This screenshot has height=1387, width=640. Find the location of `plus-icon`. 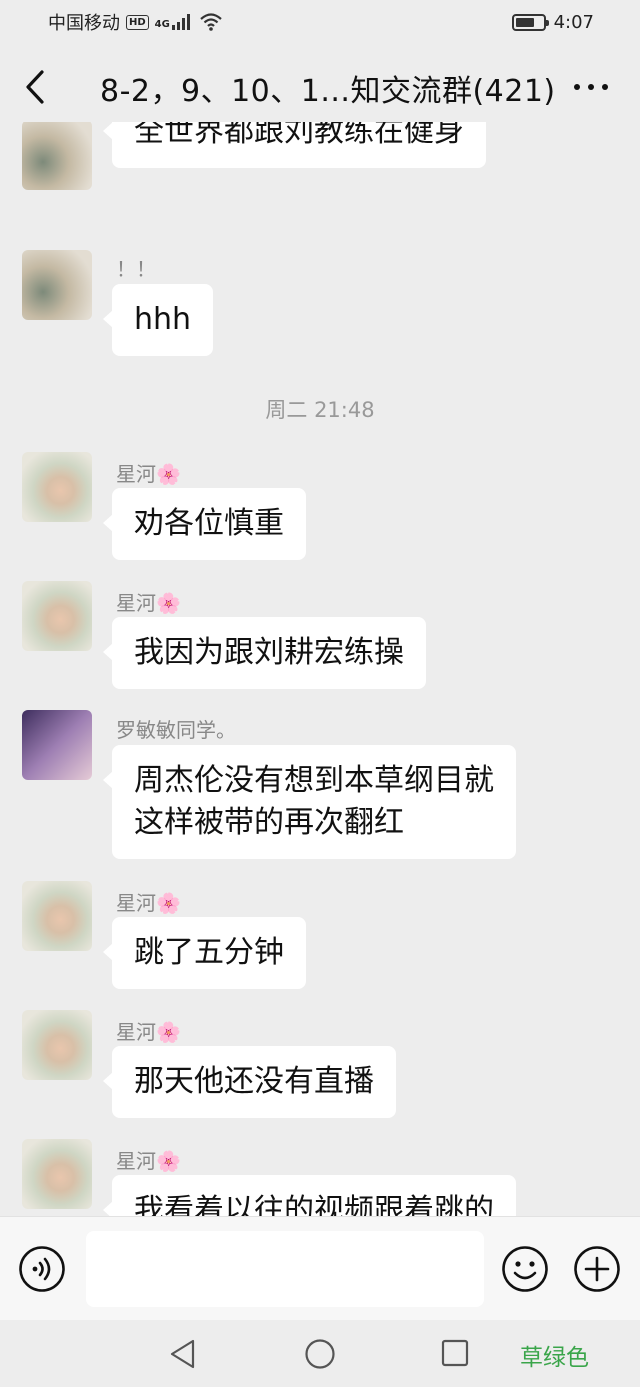

plus-icon is located at coordinates (597, 1269).